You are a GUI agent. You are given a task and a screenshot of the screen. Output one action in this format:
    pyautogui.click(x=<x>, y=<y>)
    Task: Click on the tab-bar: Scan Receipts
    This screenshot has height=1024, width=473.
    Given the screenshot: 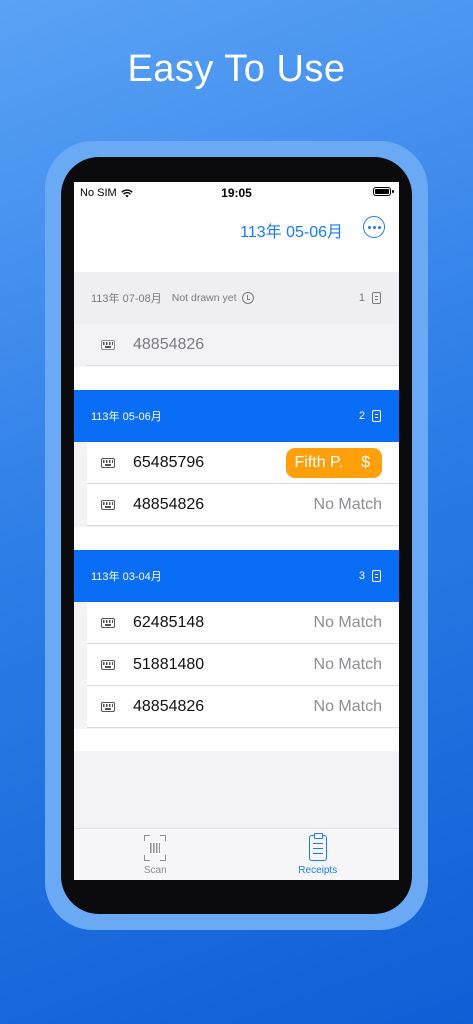 What is the action you would take?
    pyautogui.click(x=236, y=854)
    